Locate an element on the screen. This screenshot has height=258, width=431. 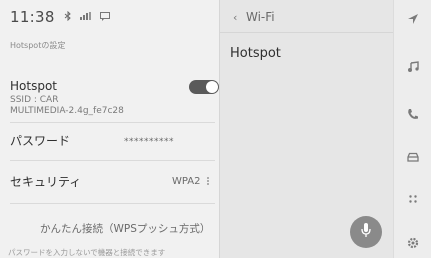
security-label: セキュリティ is located at coordinates (46, 182).